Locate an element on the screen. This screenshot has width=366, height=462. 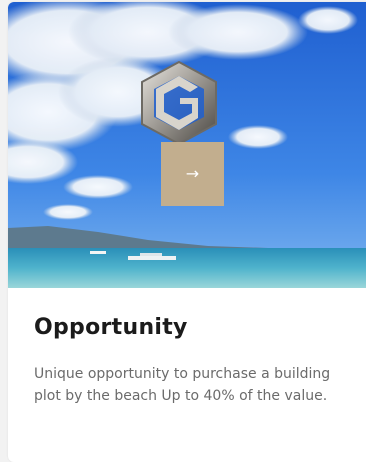
card-title: Opportunity is located at coordinates (111, 327).